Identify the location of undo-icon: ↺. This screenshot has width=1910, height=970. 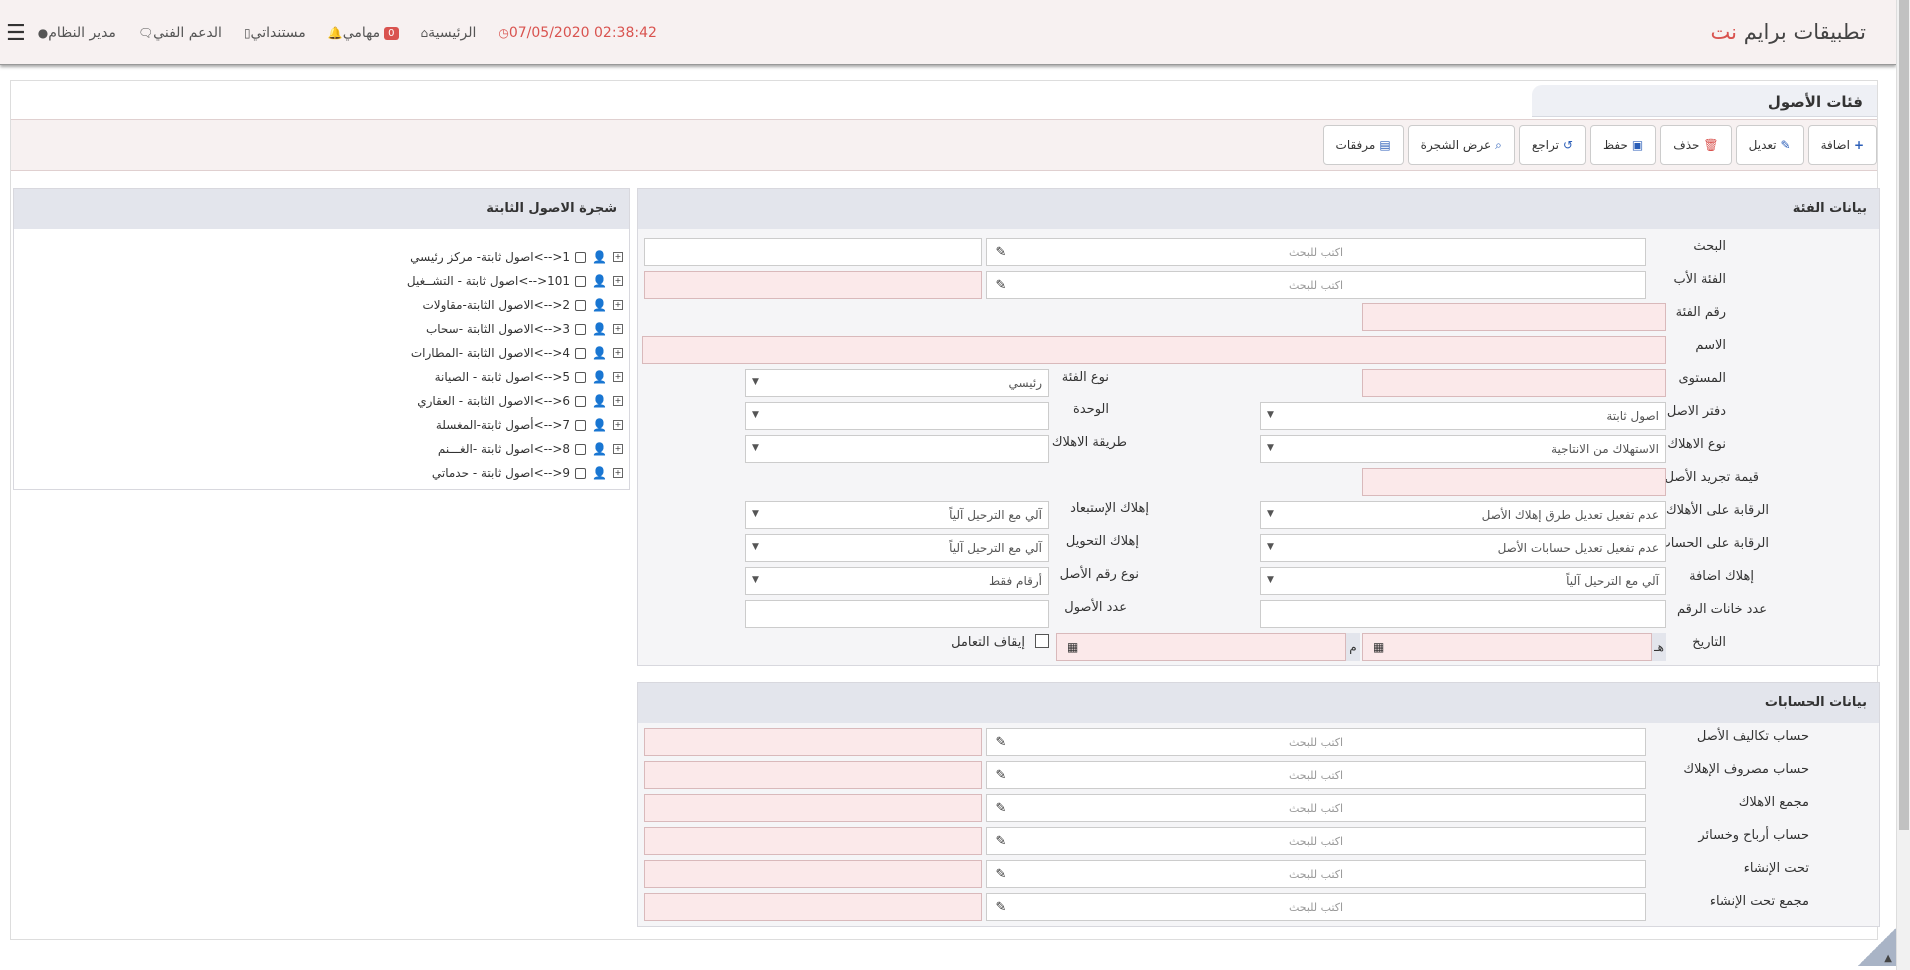
(1568, 145).